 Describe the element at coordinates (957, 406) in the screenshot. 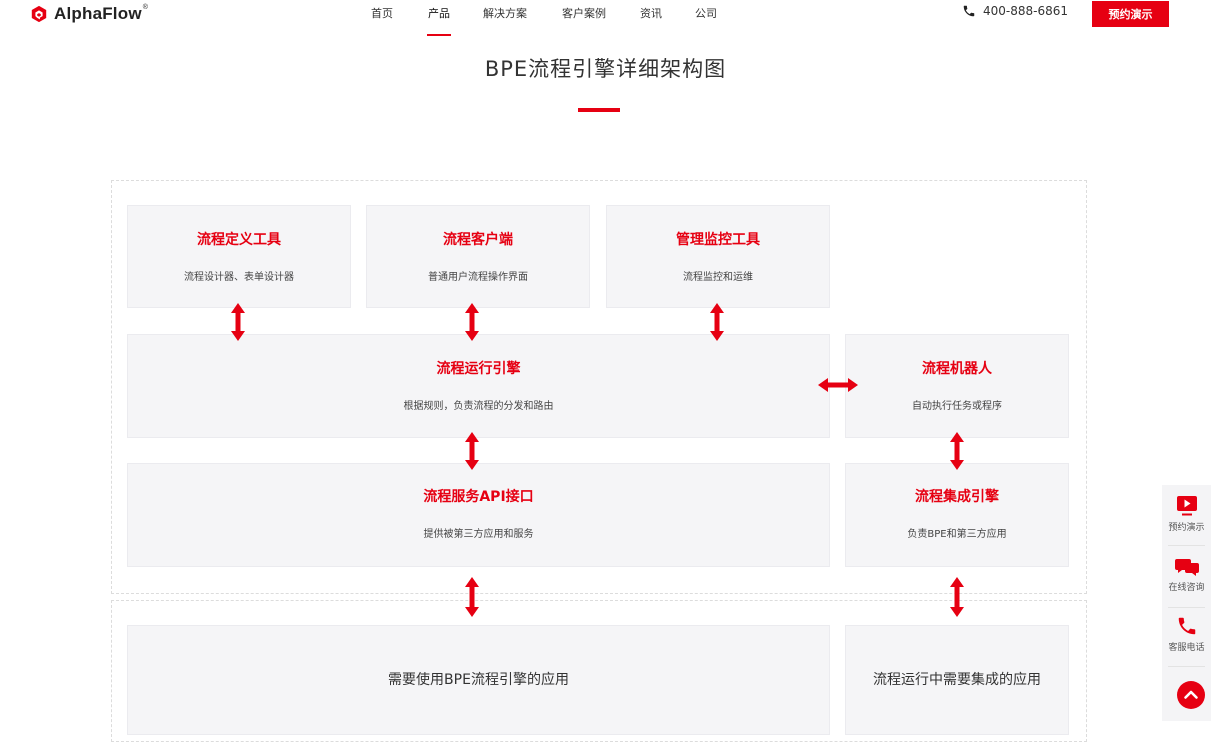

I see `box-desc: 自动执行任务或程序` at that location.